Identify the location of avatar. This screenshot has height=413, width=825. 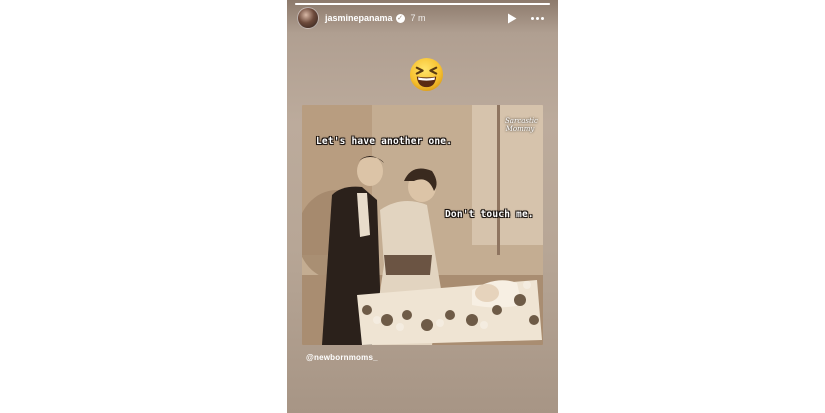
(308, 18).